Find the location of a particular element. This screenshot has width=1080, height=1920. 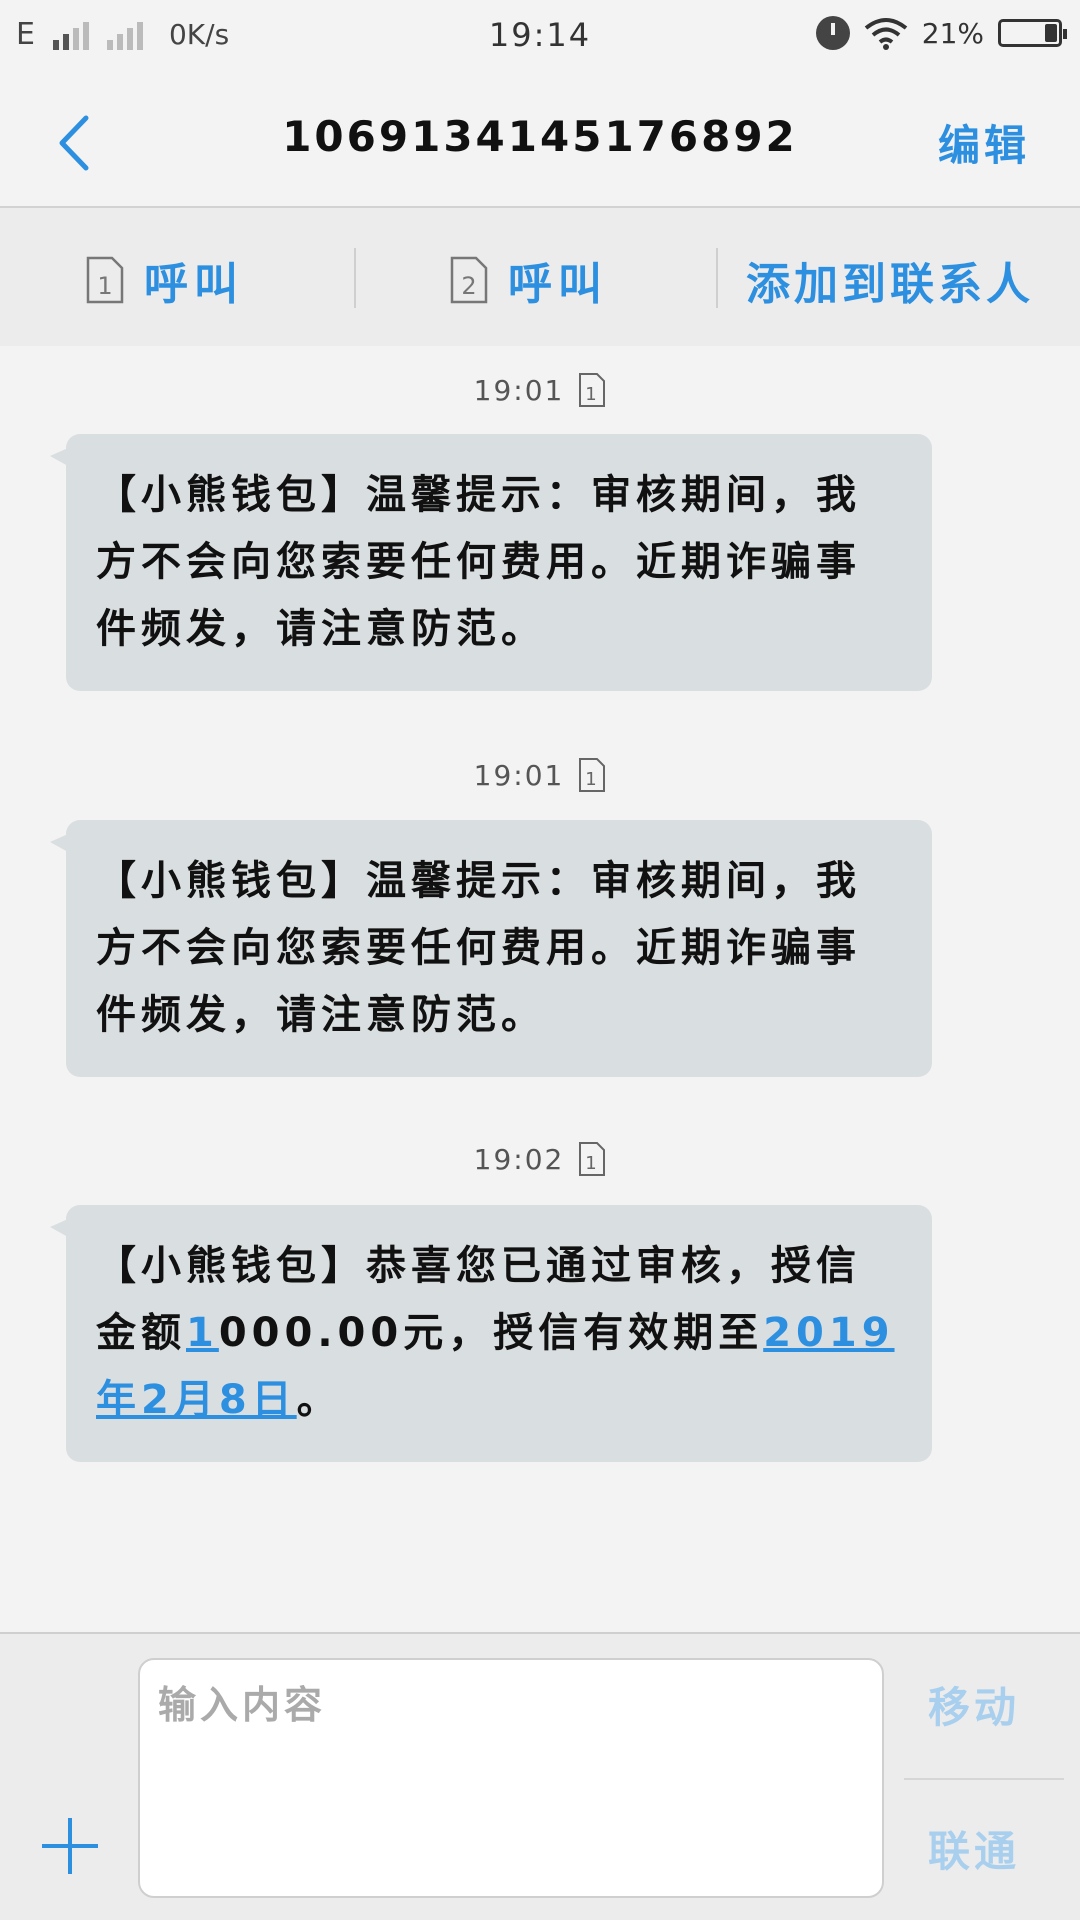

add-attachment-icon is located at coordinates (70, 1846).